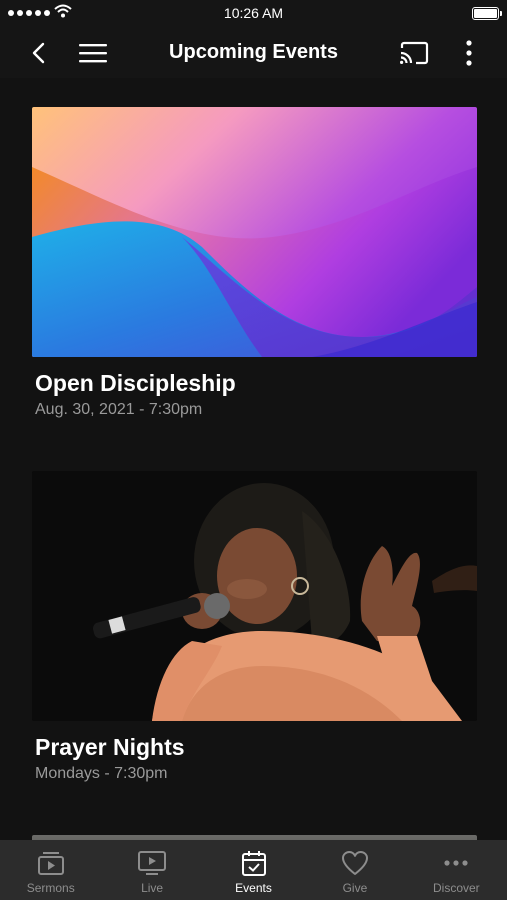  I want to click on live-tv-icon, so click(152, 863).